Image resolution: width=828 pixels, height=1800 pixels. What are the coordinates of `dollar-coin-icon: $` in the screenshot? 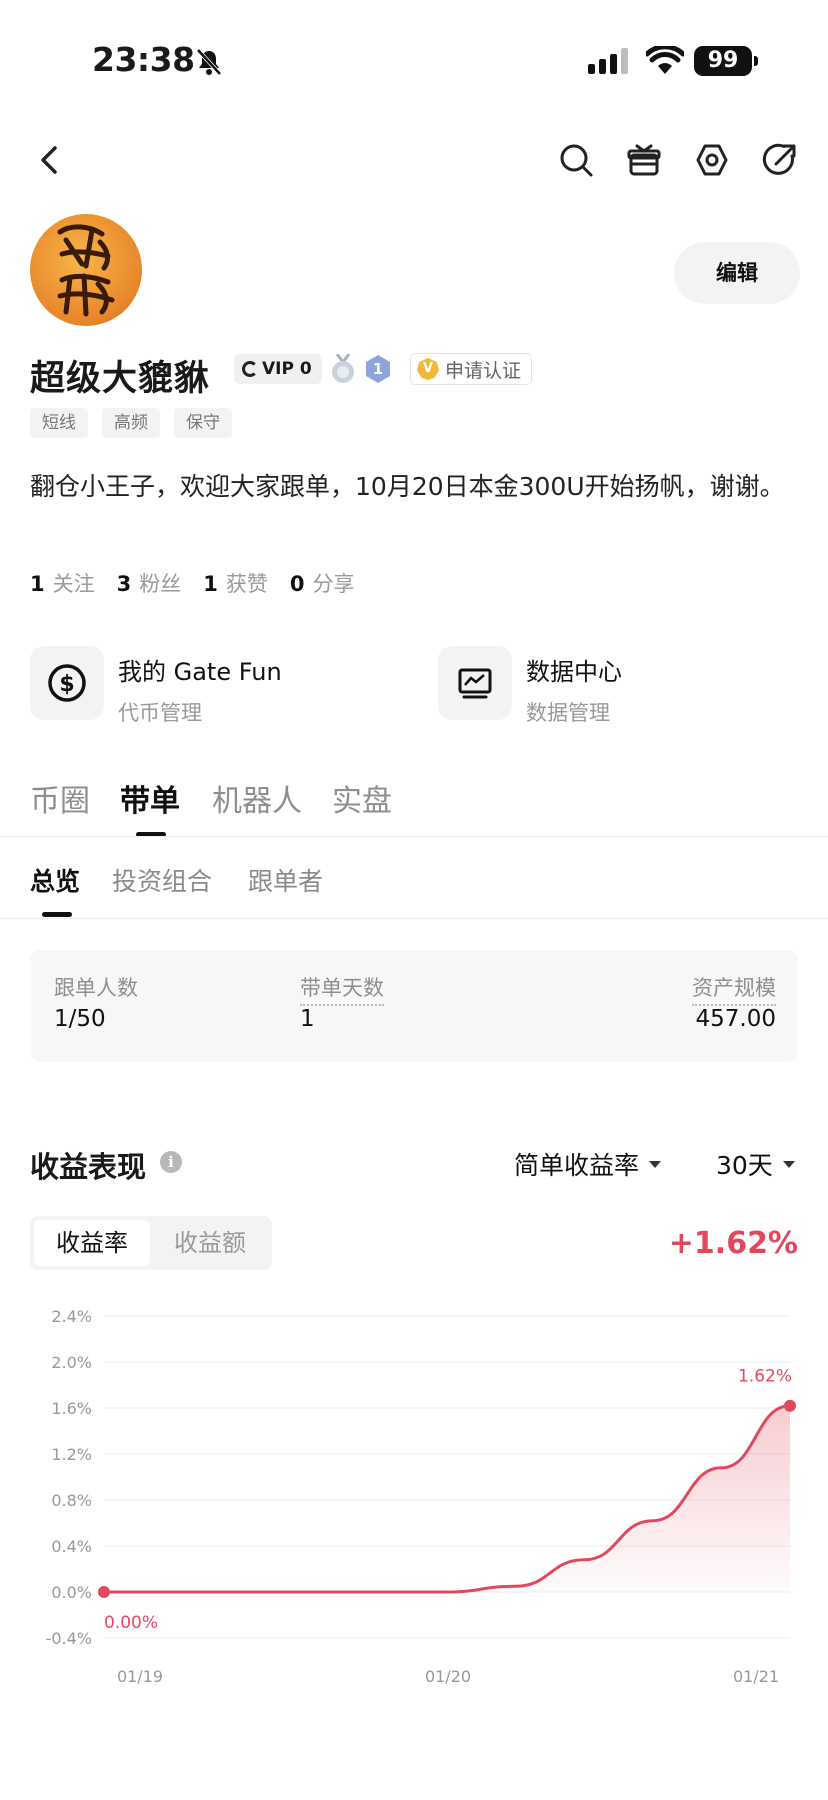 It's located at (67, 683).